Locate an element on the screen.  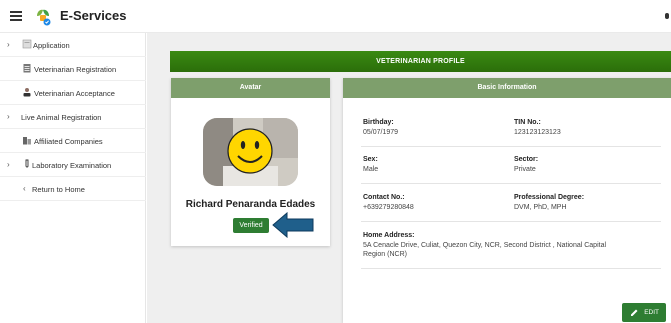
sidebar-item-affiliated-companies: Affiliated Companies is located at coordinates (73, 141).